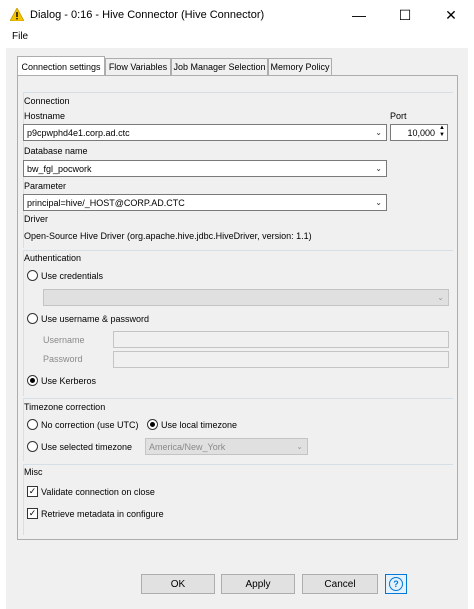  I want to click on validate-connection-checkbox: ✓, so click(32, 491).